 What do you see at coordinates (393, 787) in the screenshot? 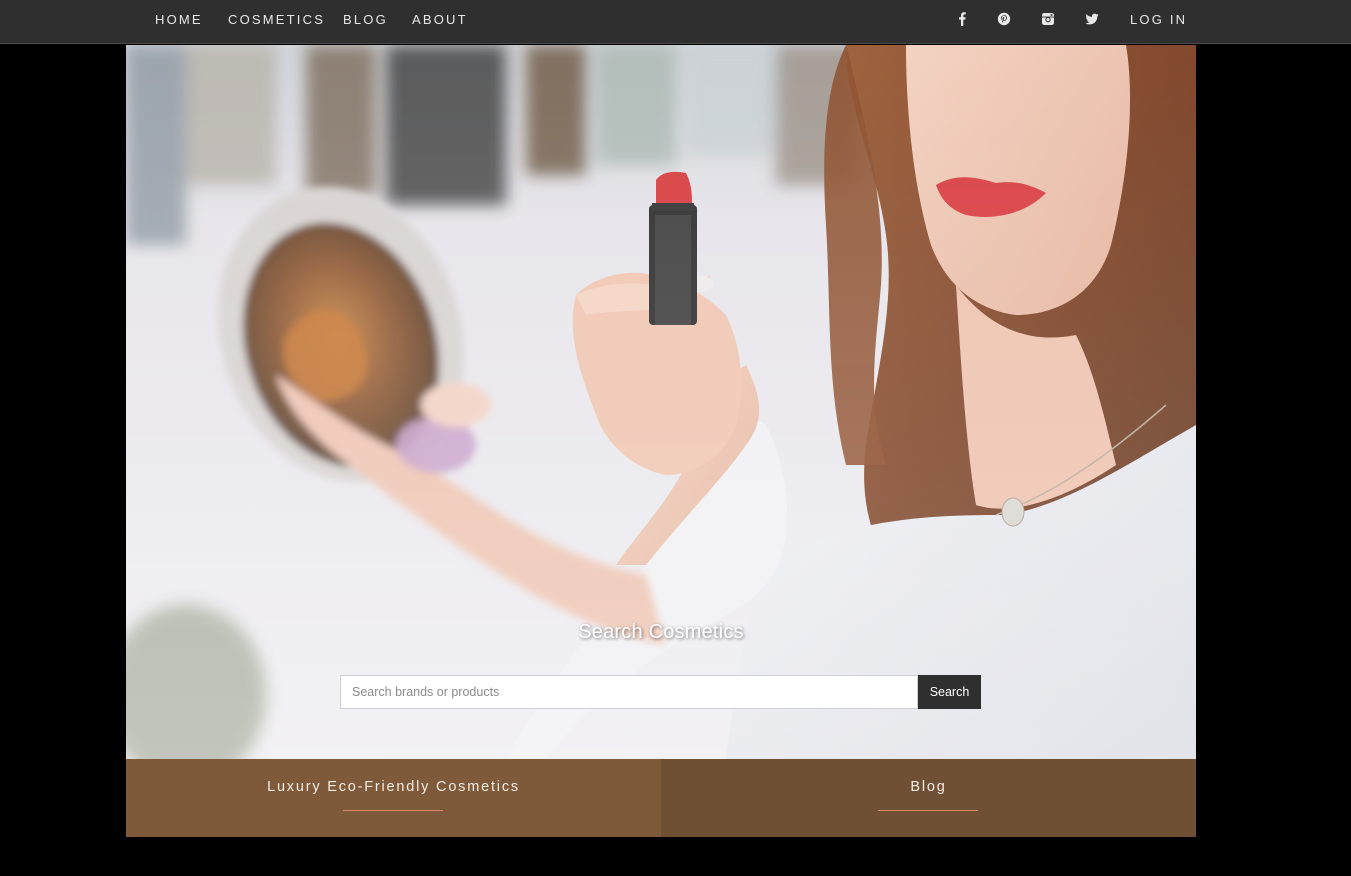
I see `tile-title: Luxury Eco-Friendly Cosmetics` at bounding box center [393, 787].